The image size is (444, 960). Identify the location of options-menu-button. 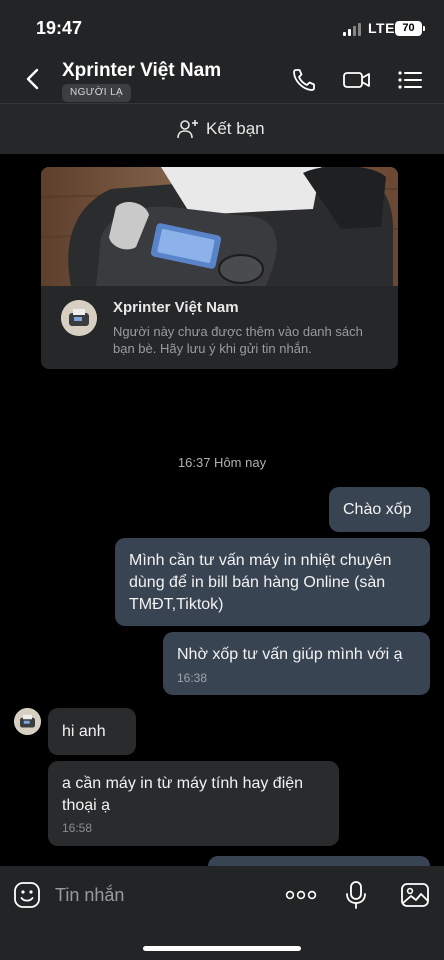
(410, 80).